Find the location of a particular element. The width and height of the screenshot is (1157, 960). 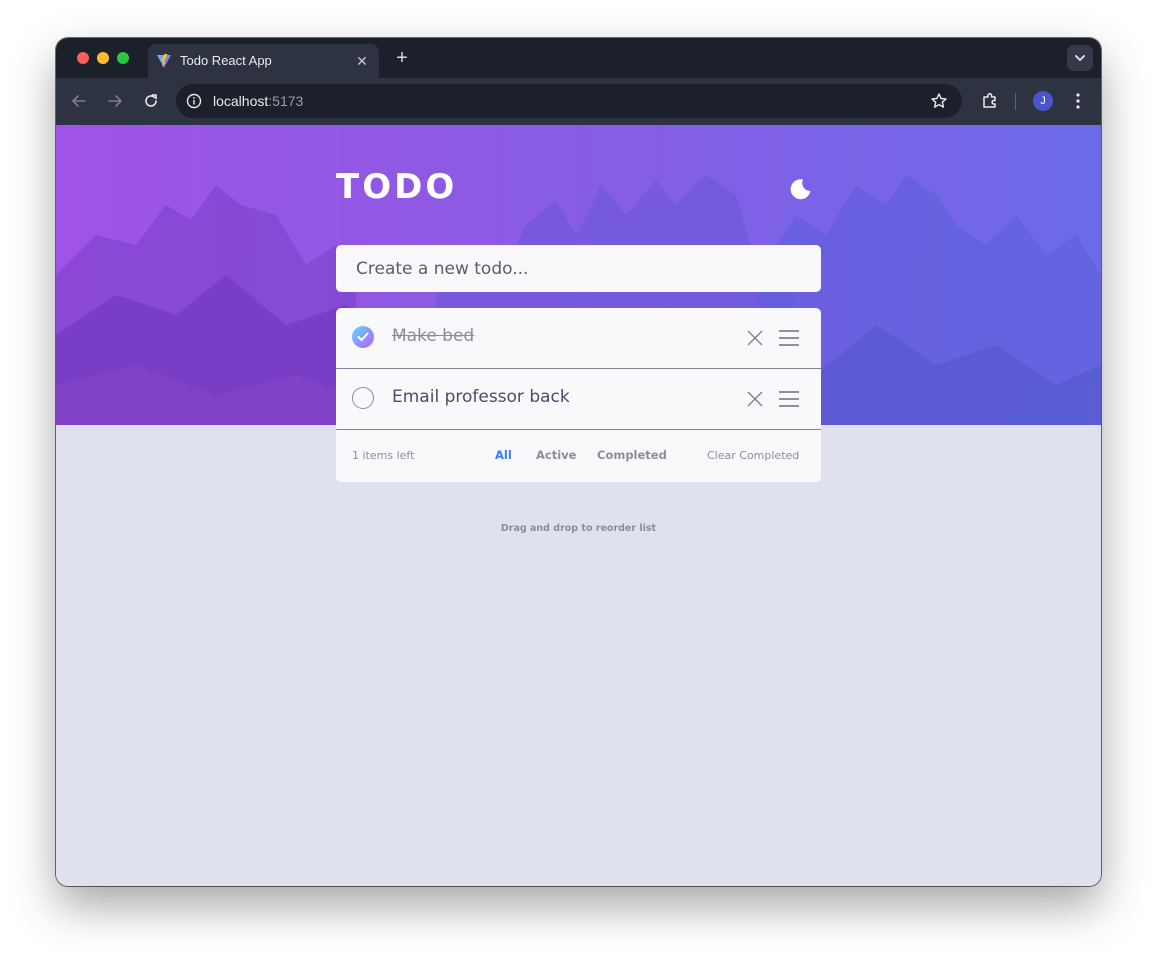

new-todo-field is located at coordinates (578, 268).